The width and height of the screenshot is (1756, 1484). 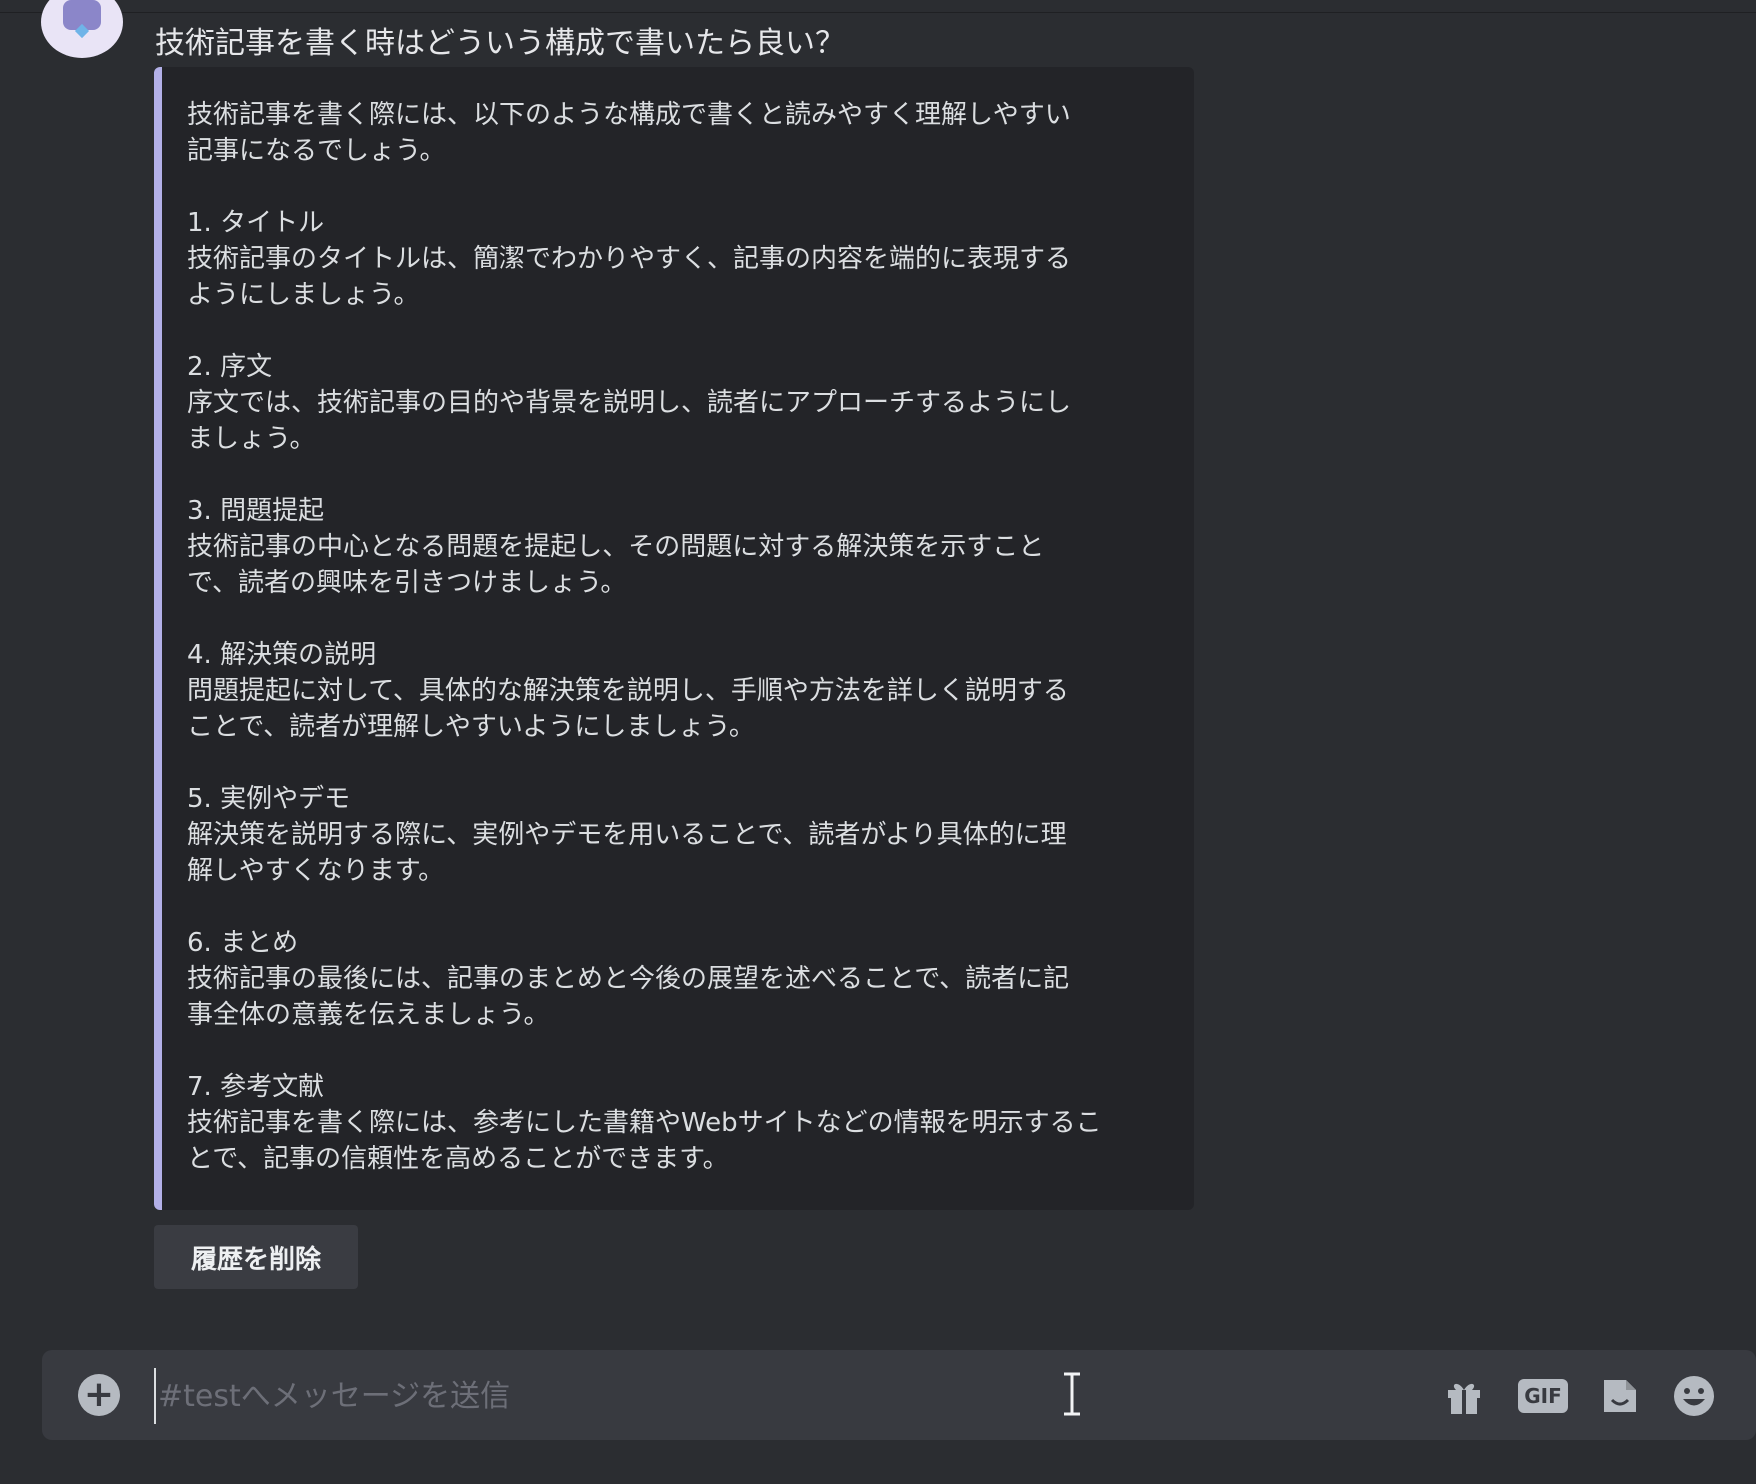 I want to click on gift-icon, so click(x=1464, y=1396).